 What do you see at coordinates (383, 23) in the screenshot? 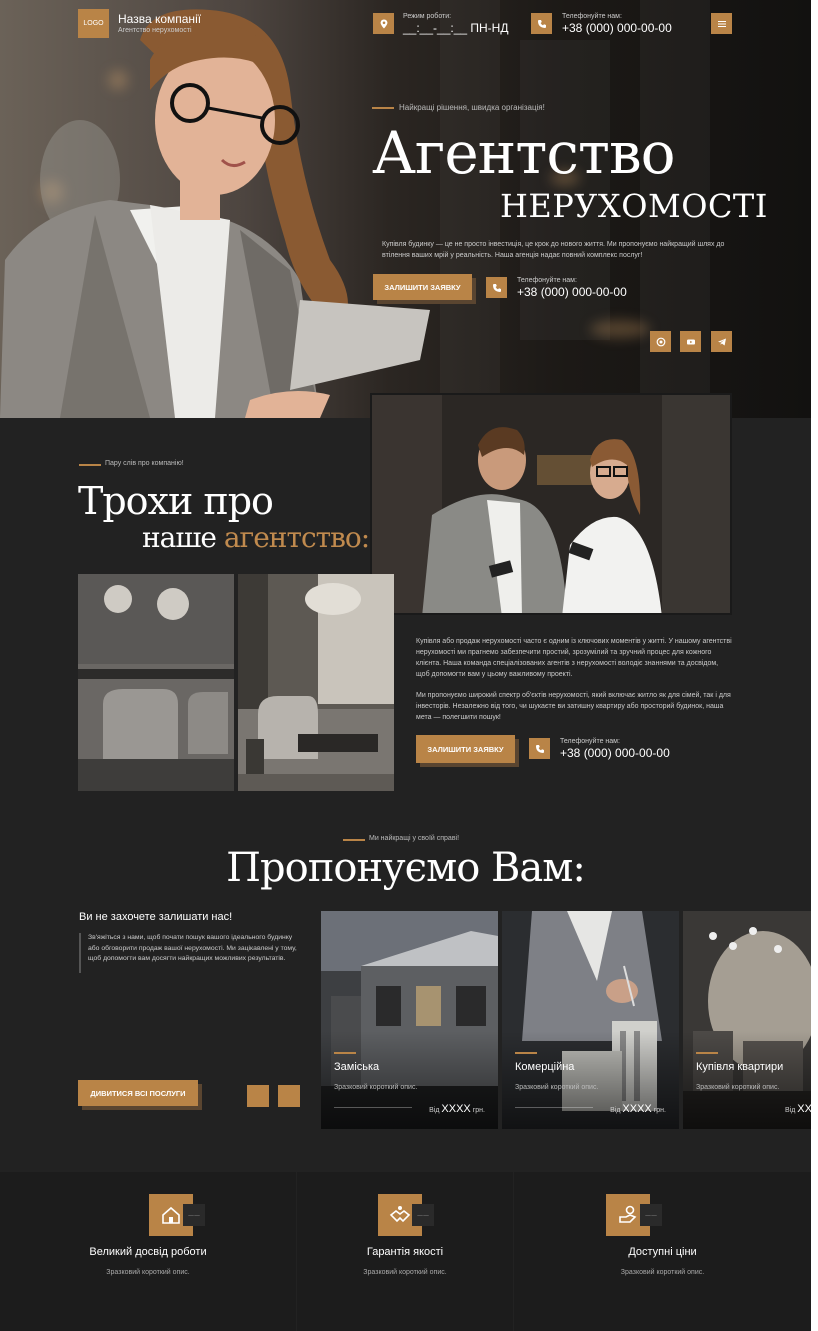
I see `location-pin-icon` at bounding box center [383, 23].